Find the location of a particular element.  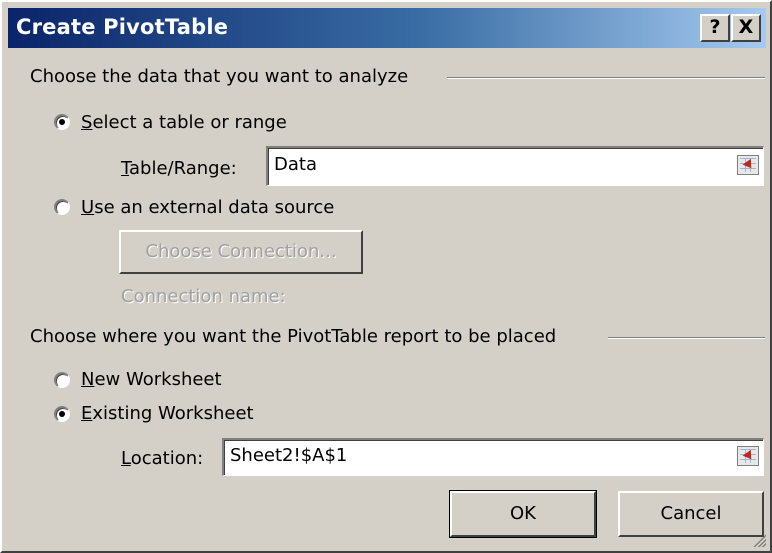

location-value: Sheet2!$A$1 is located at coordinates (289, 455).